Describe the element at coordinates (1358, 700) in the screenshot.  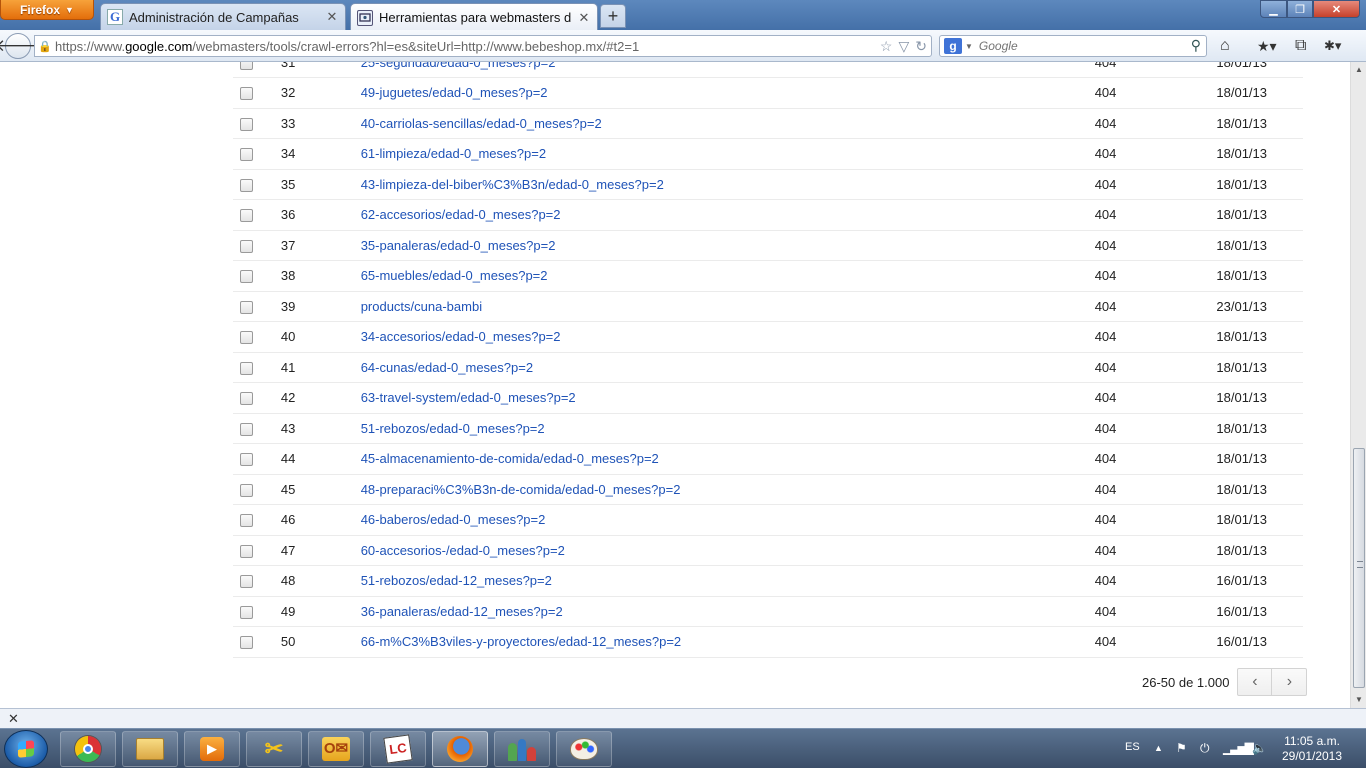
I see `scroll-down-arrow-icon: ▼` at that location.